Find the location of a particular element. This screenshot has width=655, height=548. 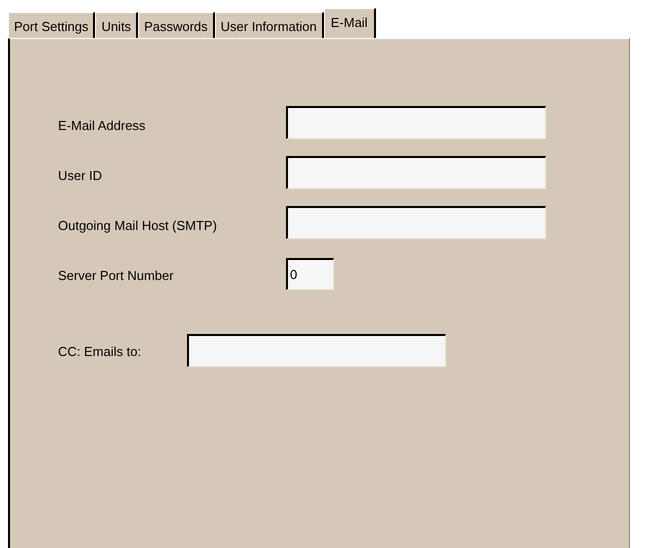

field-label: Server Port Number is located at coordinates (116, 276).